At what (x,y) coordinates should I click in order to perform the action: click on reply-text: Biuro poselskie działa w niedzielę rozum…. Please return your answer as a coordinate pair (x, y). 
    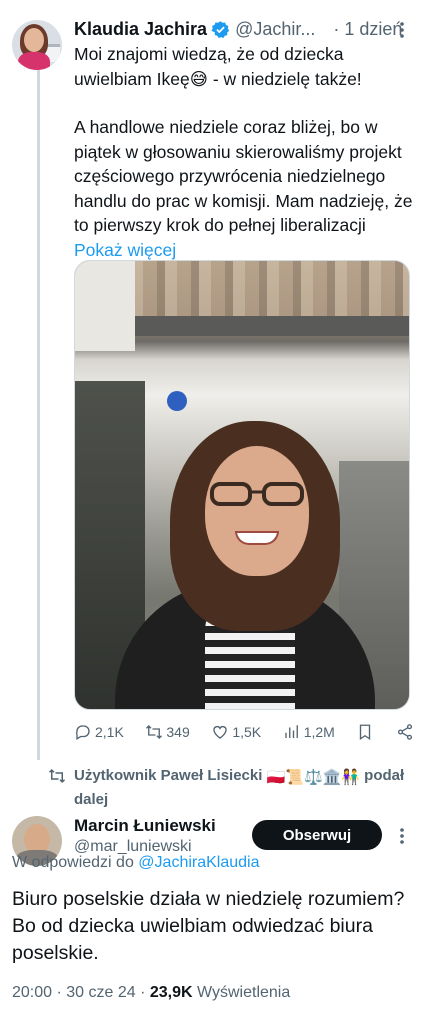
    Looking at the image, I should click on (208, 926).